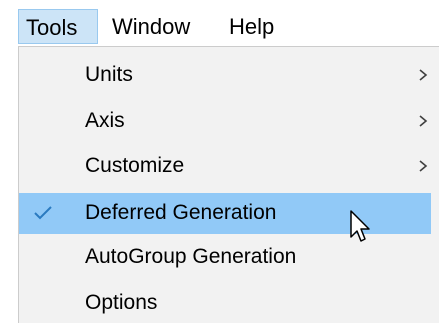  Describe the element at coordinates (121, 302) in the screenshot. I see `menu-item-label: Options` at that location.